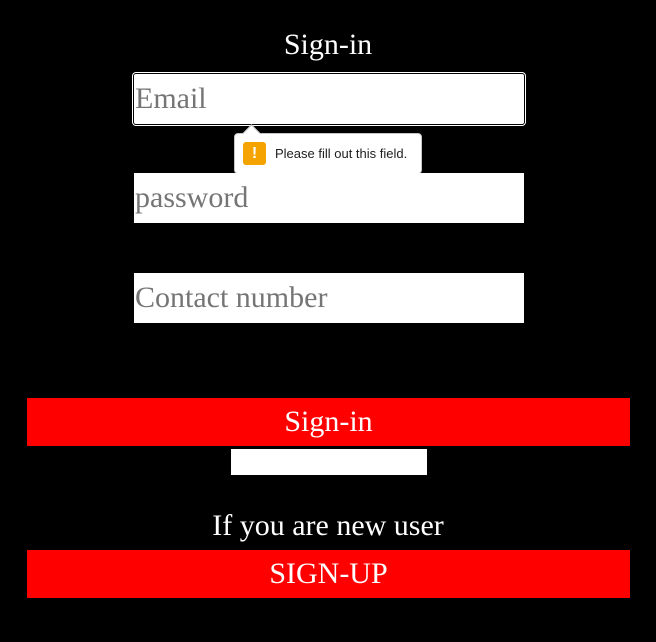 The height and width of the screenshot is (642, 656). What do you see at coordinates (329, 99) in the screenshot?
I see `email-field` at bounding box center [329, 99].